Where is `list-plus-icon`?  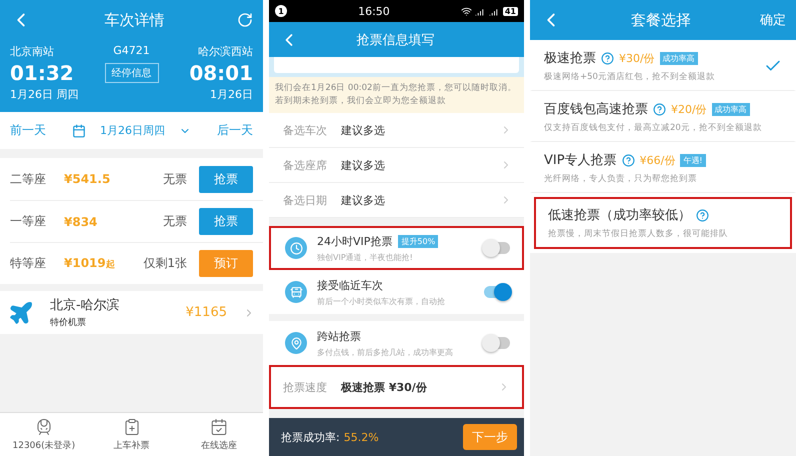 list-plus-icon is located at coordinates (131, 427).